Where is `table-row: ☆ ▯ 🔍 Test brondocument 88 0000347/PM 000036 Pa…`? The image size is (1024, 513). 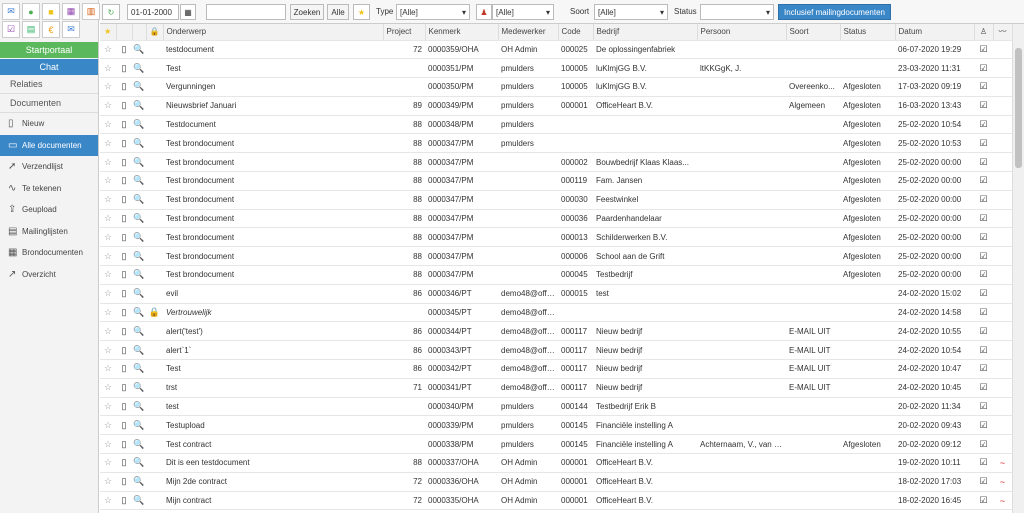 table-row: ☆ ▯ 🔍 Test brondocument 88 0000347/PM 000036 Pa… is located at coordinates (556, 219).